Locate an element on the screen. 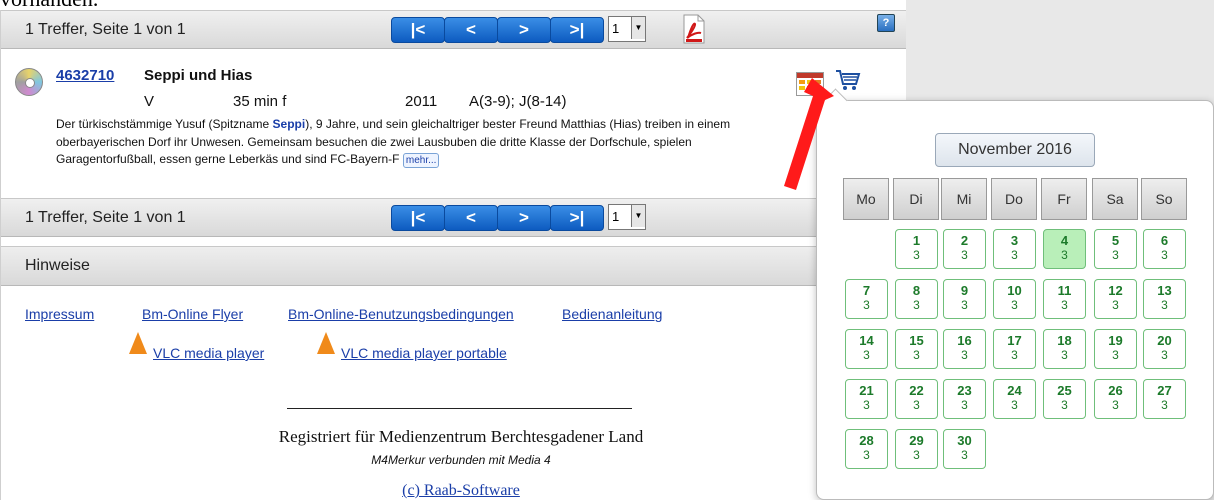  flyer-link: Bm-Online Flyer is located at coordinates (192, 314).